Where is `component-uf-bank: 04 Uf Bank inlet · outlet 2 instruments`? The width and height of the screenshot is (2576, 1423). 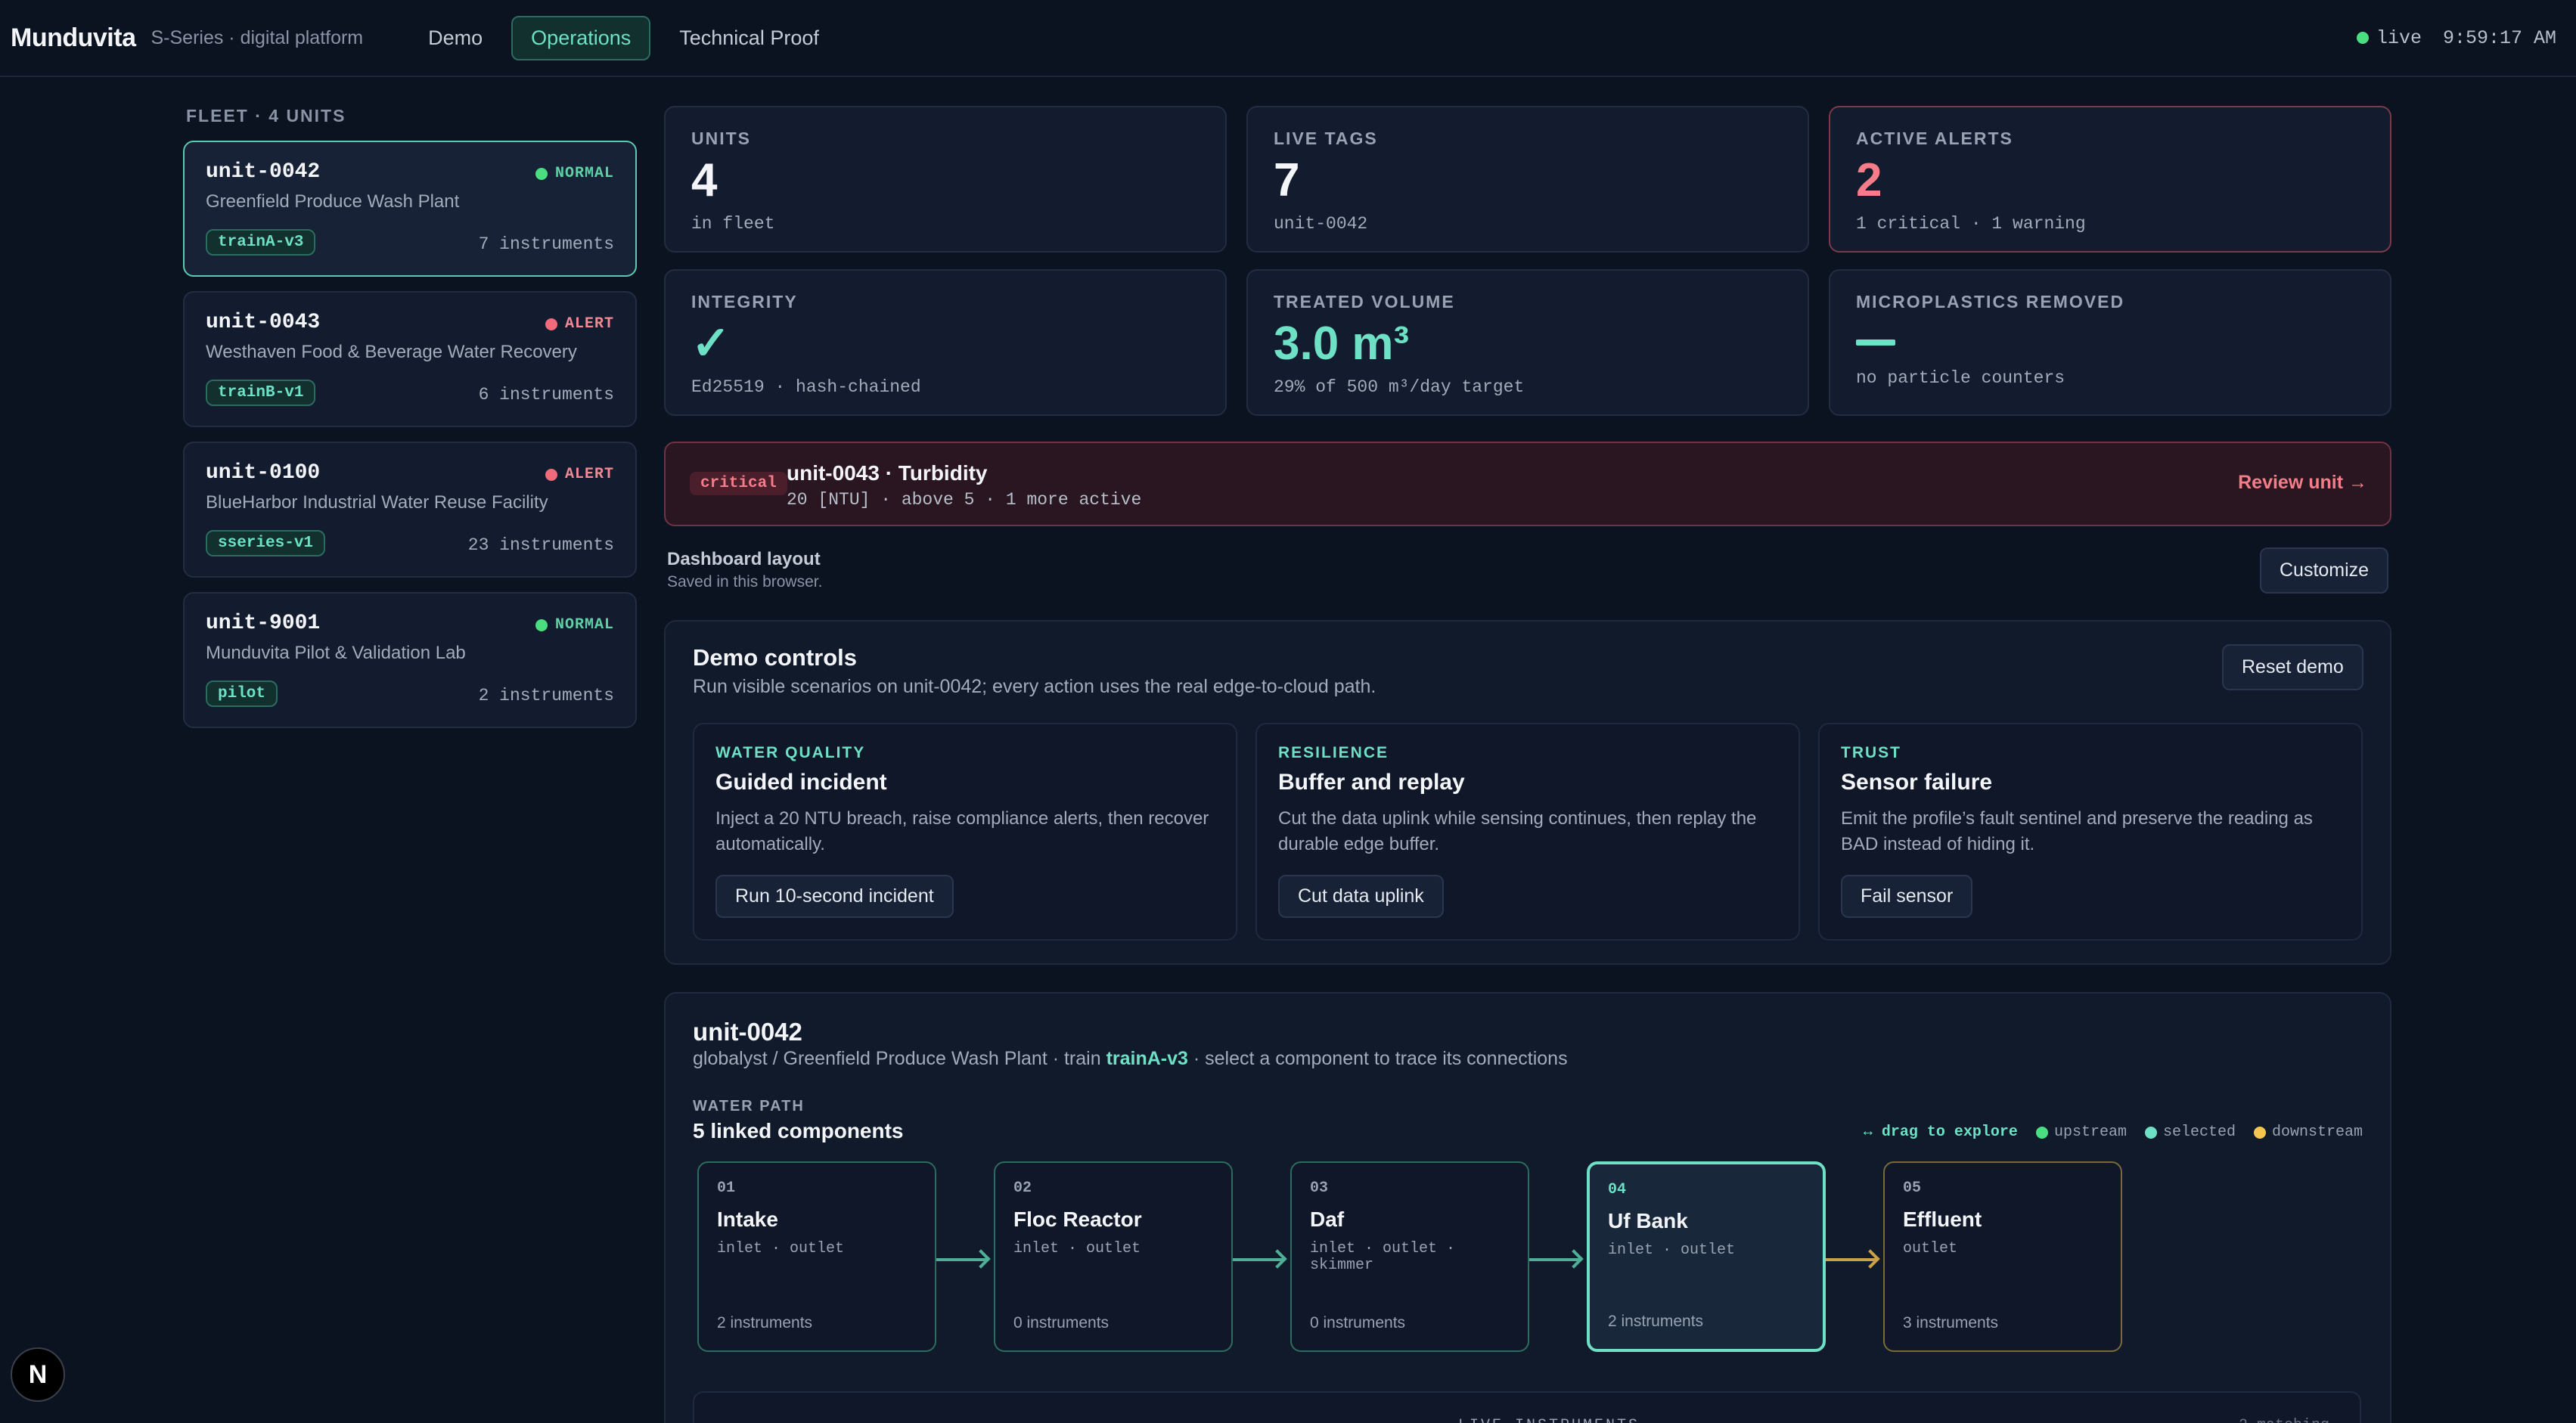
component-uf-bank: 04 Uf Bank inlet · outlet 2 instruments is located at coordinates (1706, 1256).